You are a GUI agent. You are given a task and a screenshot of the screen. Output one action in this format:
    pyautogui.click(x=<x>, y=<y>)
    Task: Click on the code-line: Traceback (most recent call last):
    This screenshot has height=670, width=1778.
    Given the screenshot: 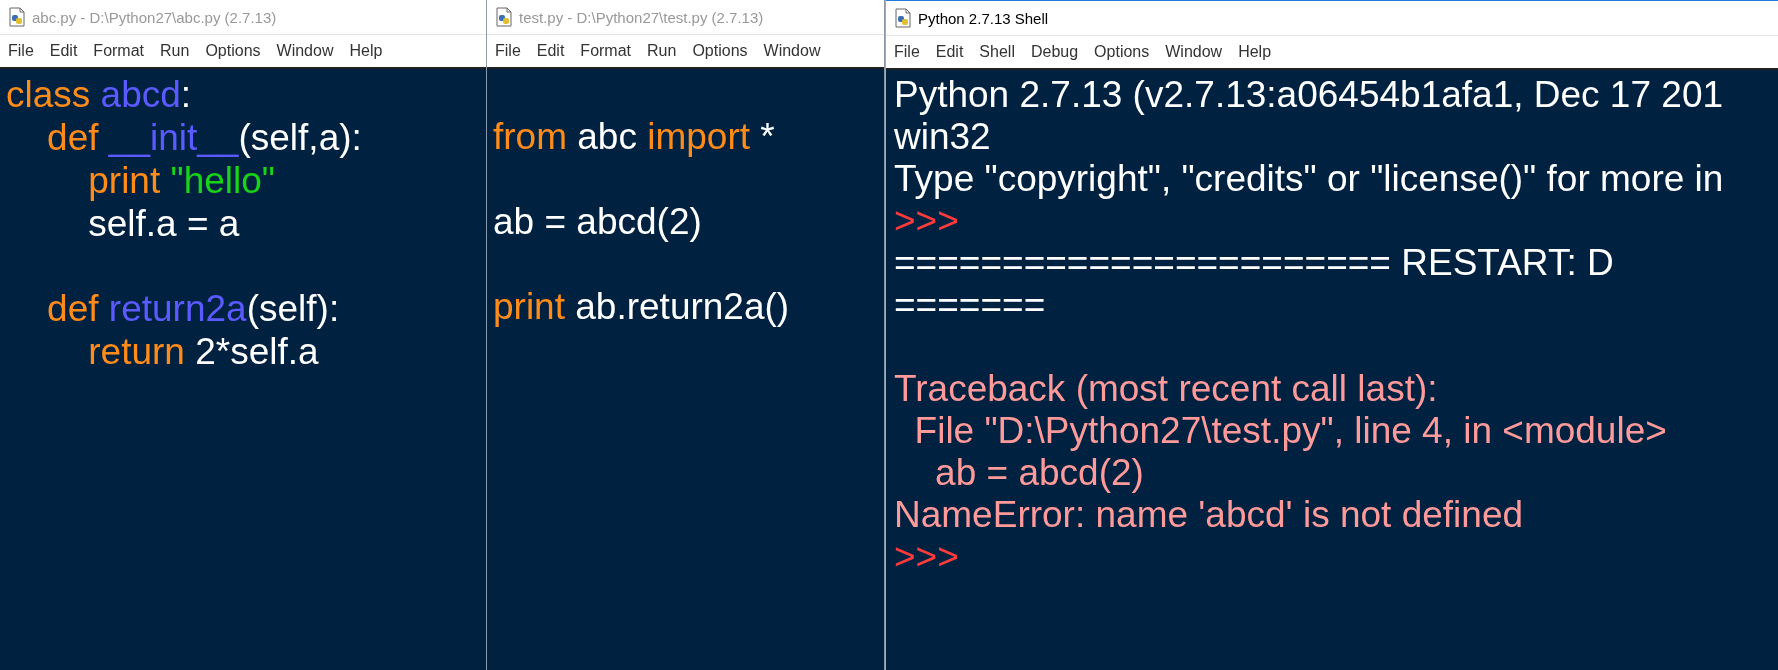 What is the action you would take?
    pyautogui.click(x=1166, y=389)
    